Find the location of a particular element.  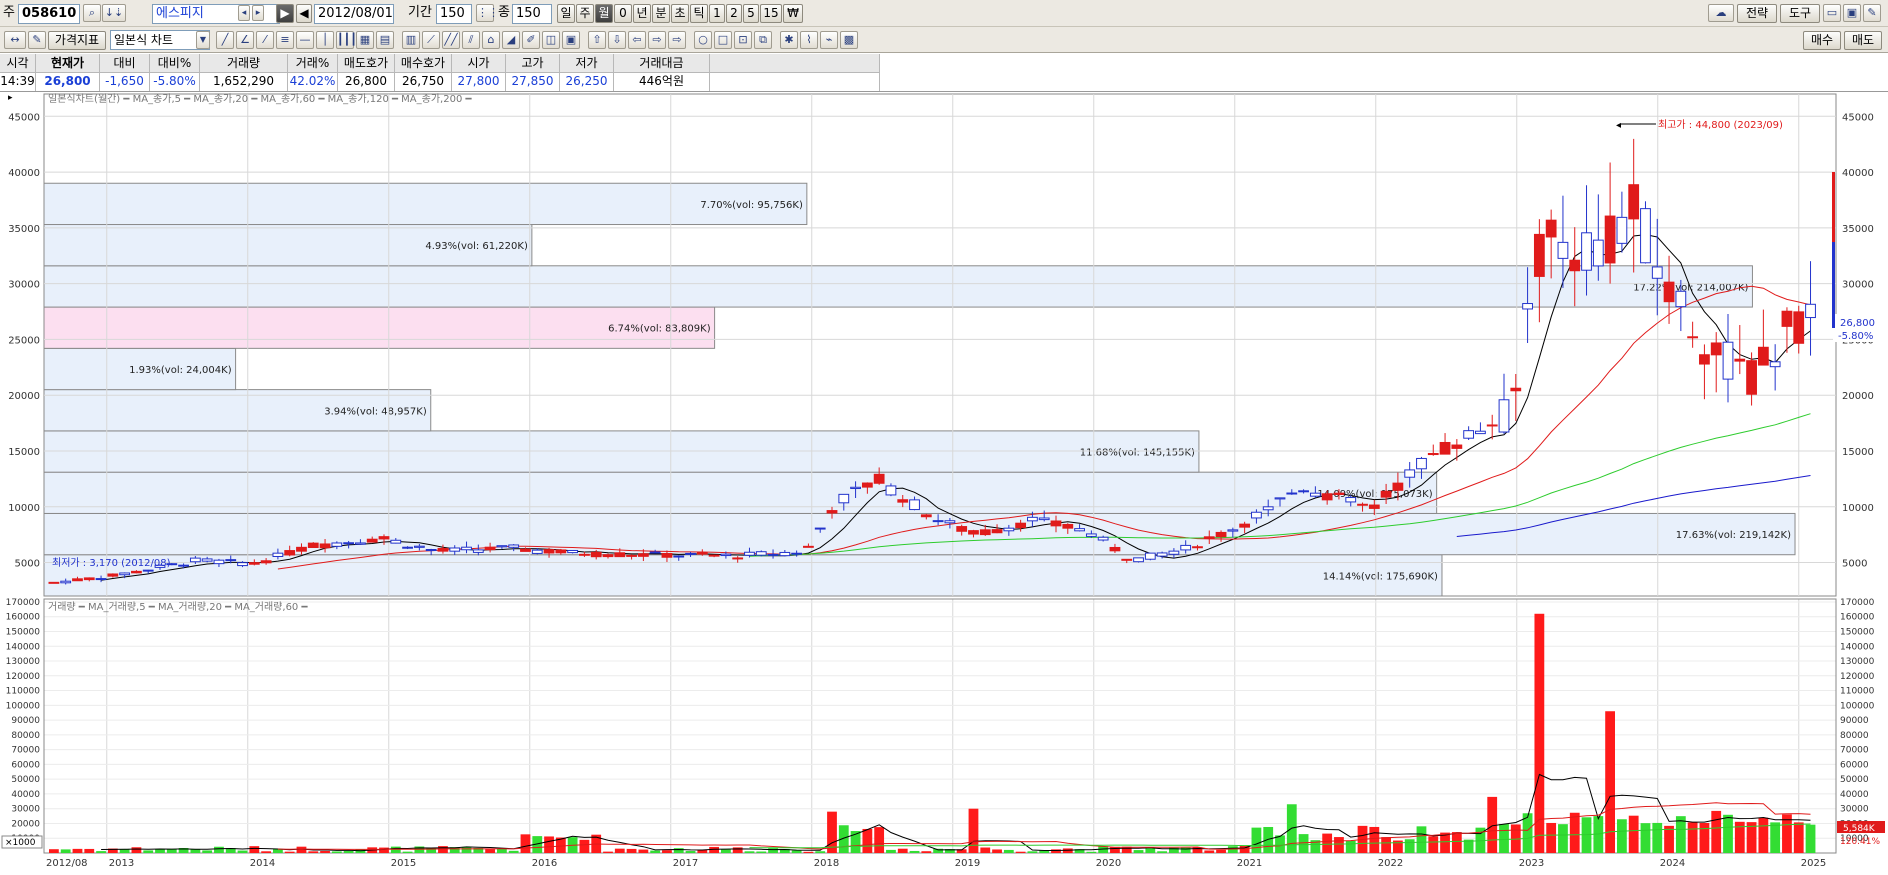

draw-tool-icon: ⇦ is located at coordinates (637, 40).